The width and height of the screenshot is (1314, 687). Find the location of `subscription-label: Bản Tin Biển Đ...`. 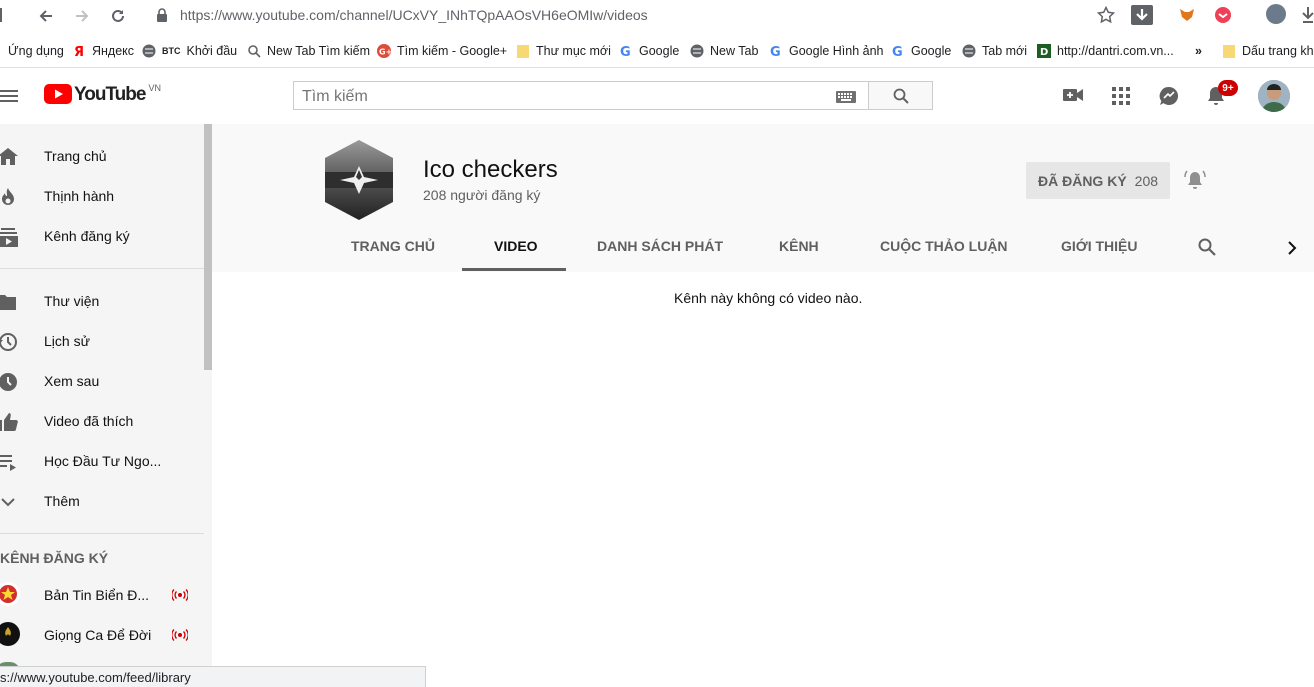

subscription-label: Bản Tin Biển Đ... is located at coordinates (97, 595).